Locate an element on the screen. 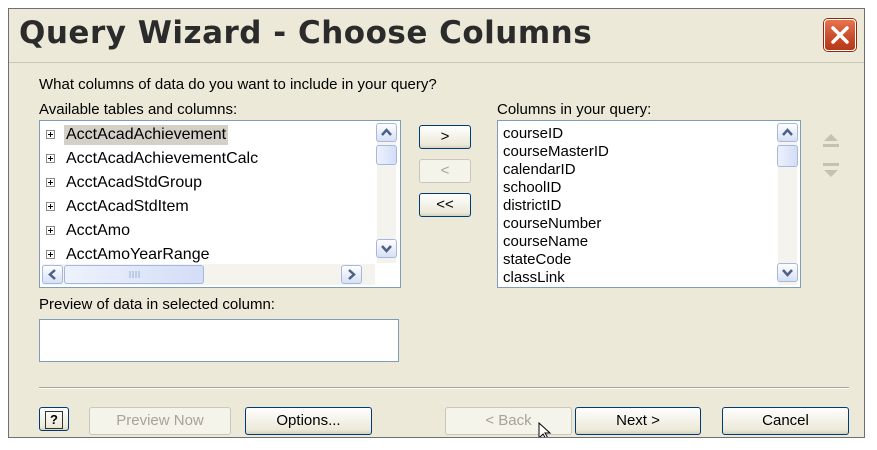 The height and width of the screenshot is (450, 877). preview-field is located at coordinates (219, 340).